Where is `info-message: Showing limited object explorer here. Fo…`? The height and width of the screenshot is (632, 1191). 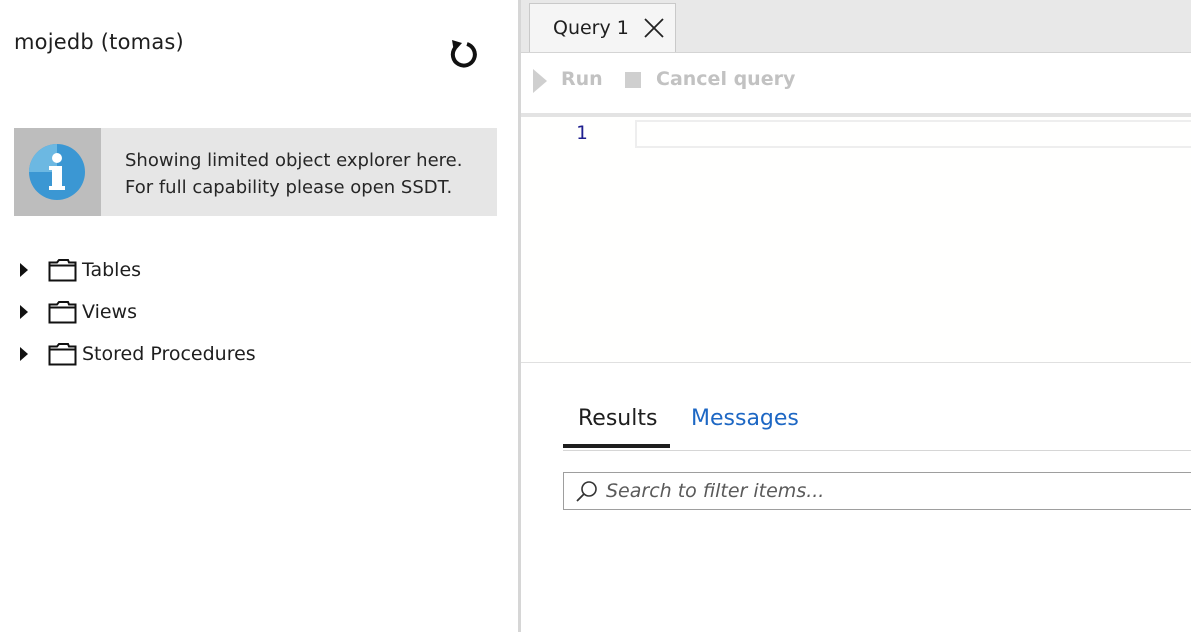
info-message: Showing limited object explorer here. Fo… is located at coordinates (293, 174).